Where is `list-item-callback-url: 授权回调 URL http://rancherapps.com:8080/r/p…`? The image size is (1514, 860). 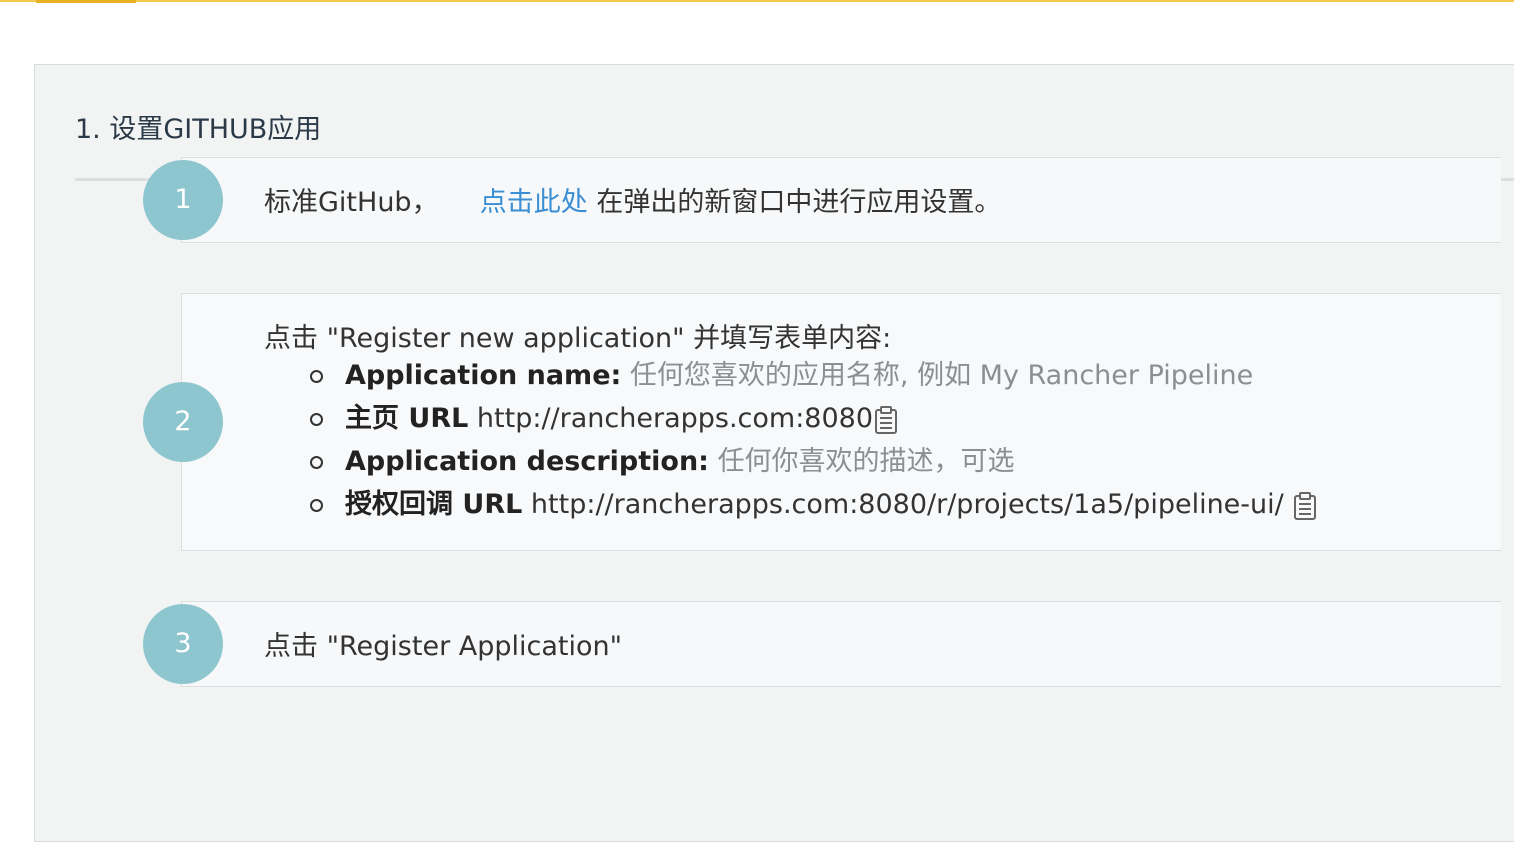
list-item-callback-url: 授权回调 URL http://rancherapps.com:8080/r/p… is located at coordinates (809, 504).